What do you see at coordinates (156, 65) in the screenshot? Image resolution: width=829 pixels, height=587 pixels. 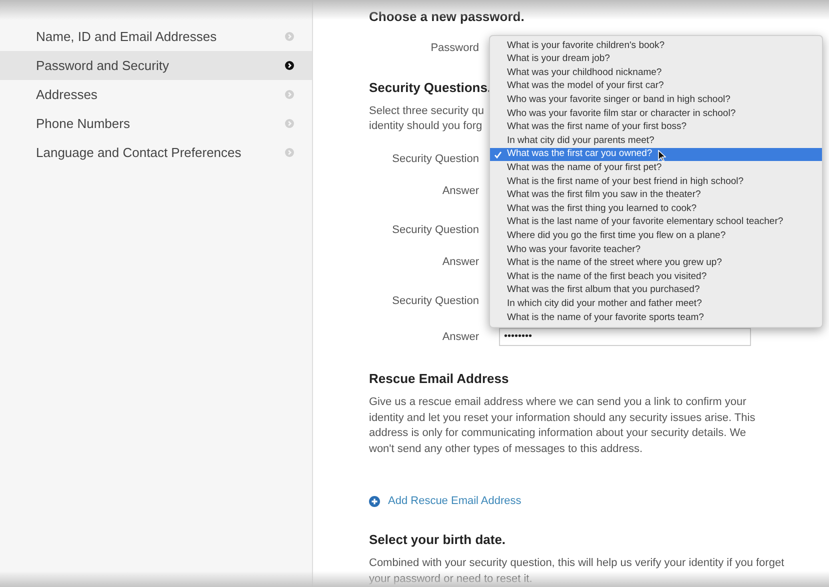 I see `sidebar-item: Password and Security` at bounding box center [156, 65].